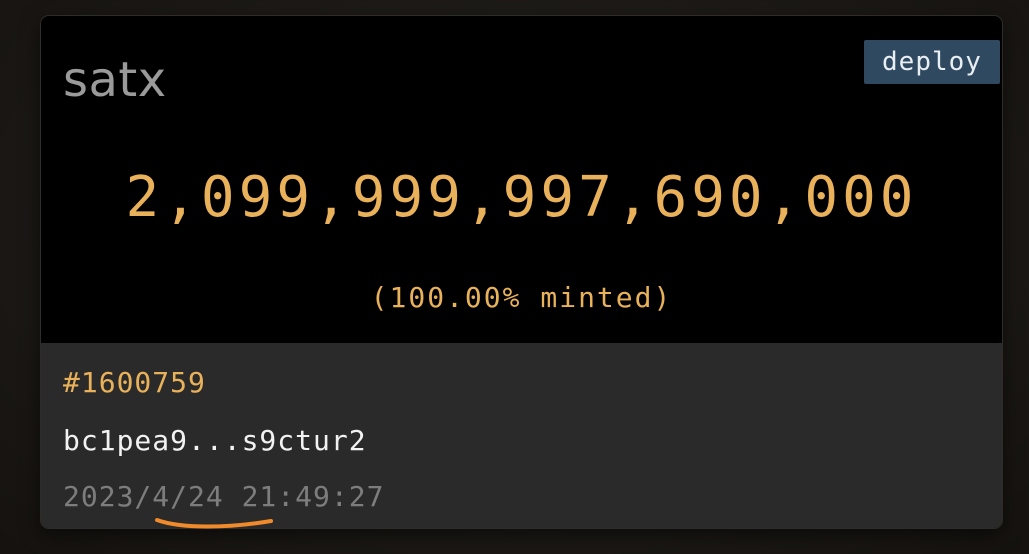 This screenshot has height=554, width=1029. Describe the element at coordinates (215, 441) in the screenshot. I see `deployer-address: bc1pea9...s9ctur2` at that location.